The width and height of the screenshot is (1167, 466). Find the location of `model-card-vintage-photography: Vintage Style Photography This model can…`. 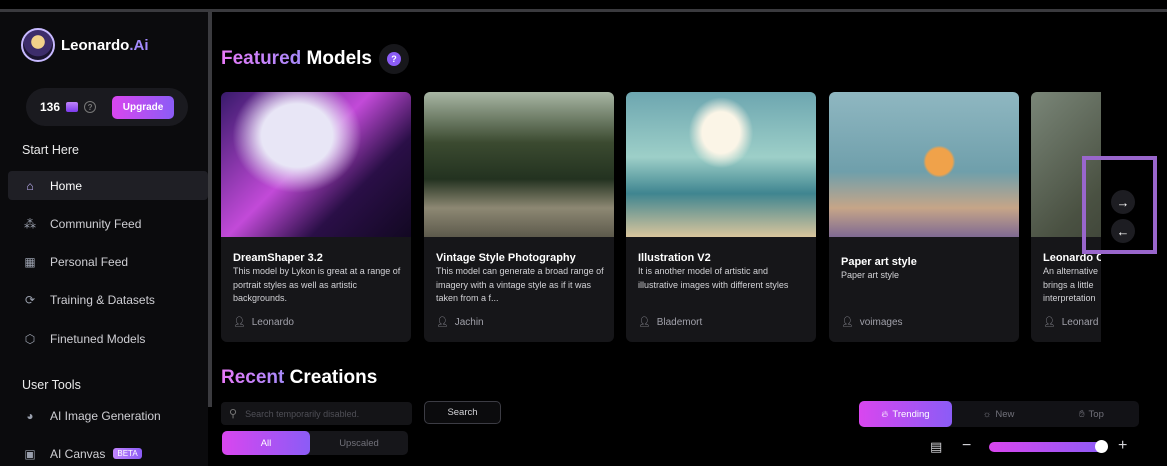

model-card-vintage-photography: Vintage Style Photography This model can… is located at coordinates (519, 217).